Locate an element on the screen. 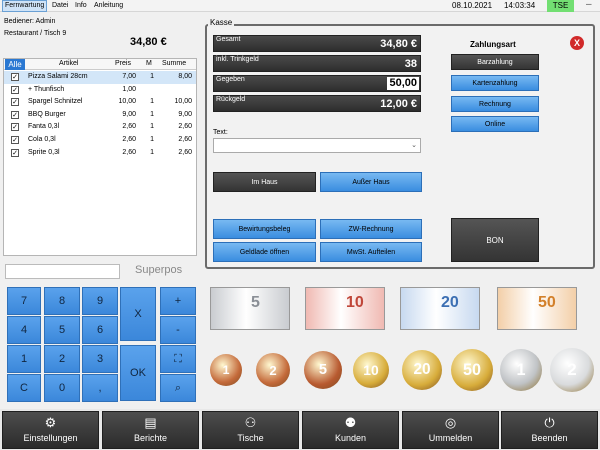 The height and width of the screenshot is (450, 600). minimize-button: – is located at coordinates (589, 5).